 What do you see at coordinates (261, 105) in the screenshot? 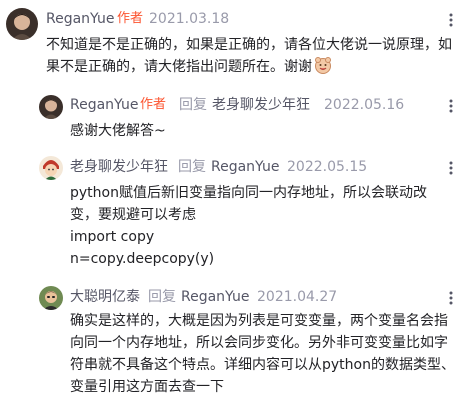
I see `reply-to-name: 老身聊发少年狂` at bounding box center [261, 105].